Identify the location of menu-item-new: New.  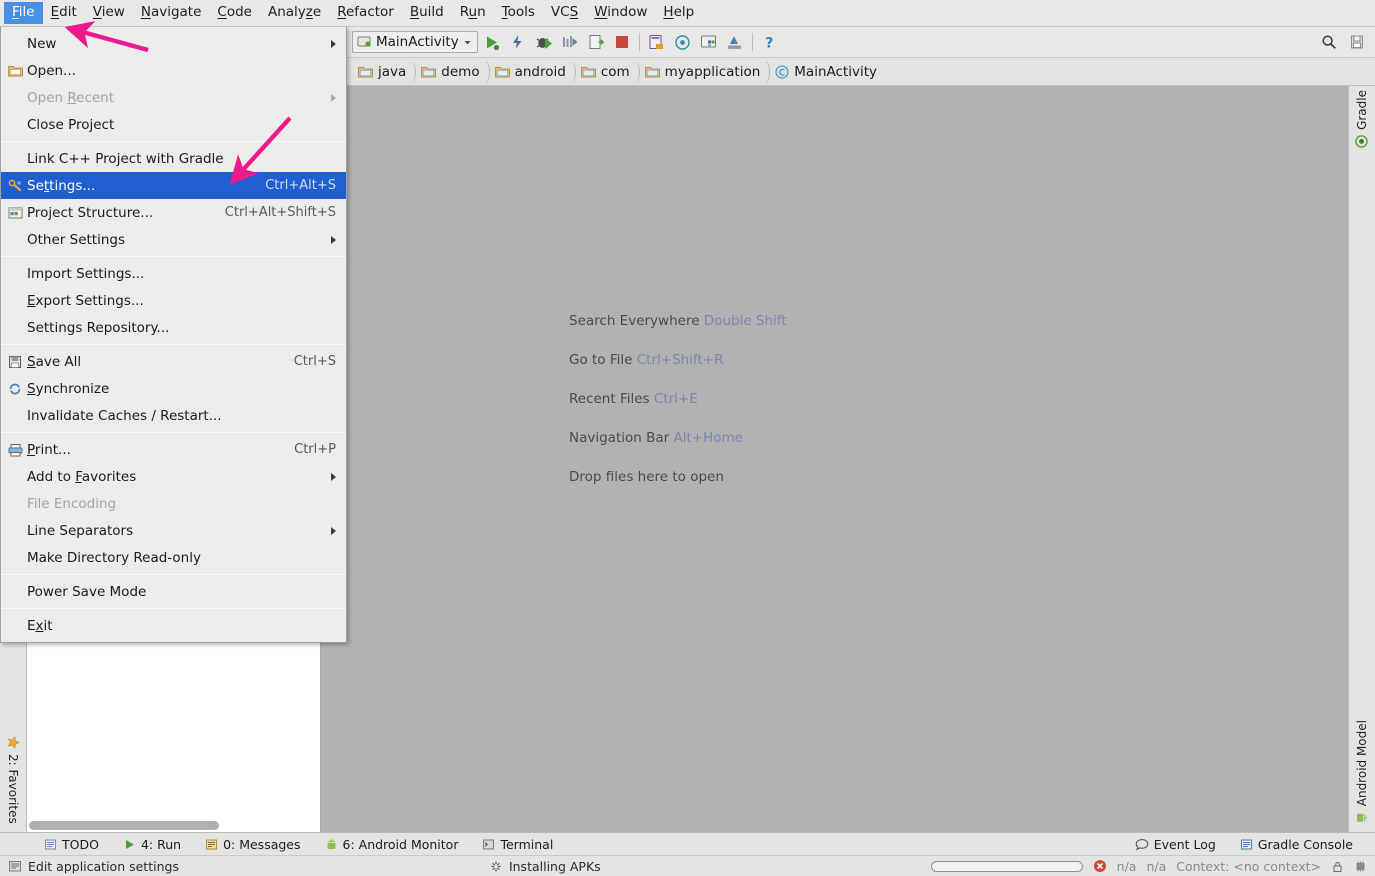
(173, 43).